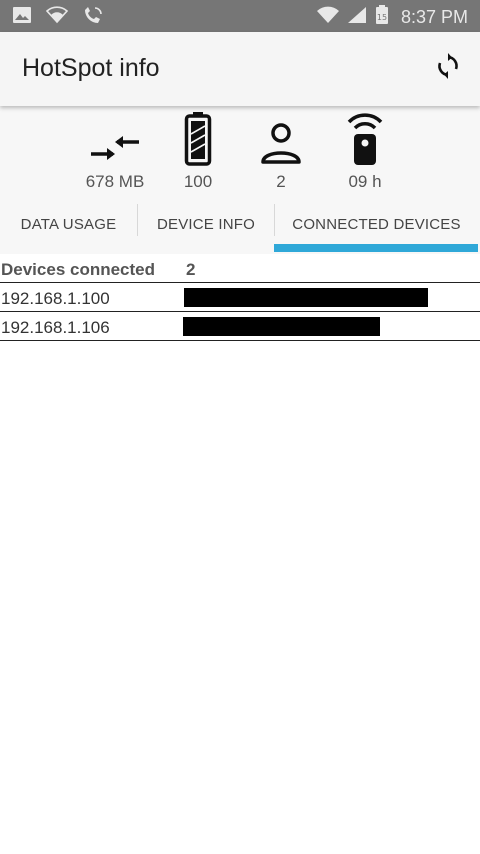 This screenshot has width=480, height=854. I want to click on devices-connected-count: 2, so click(191, 269).